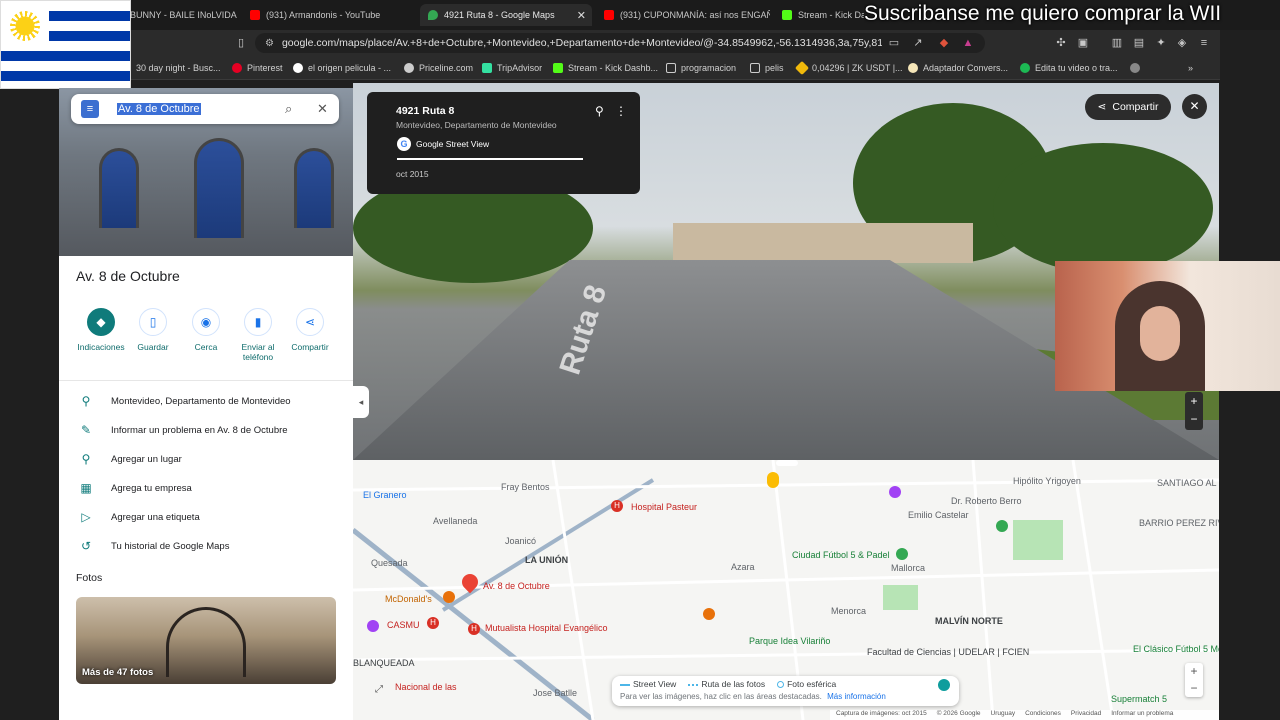 Image resolution: width=1280 pixels, height=720 pixels. What do you see at coordinates (412, 174) in the screenshot?
I see `card-date: oct 2015` at bounding box center [412, 174].